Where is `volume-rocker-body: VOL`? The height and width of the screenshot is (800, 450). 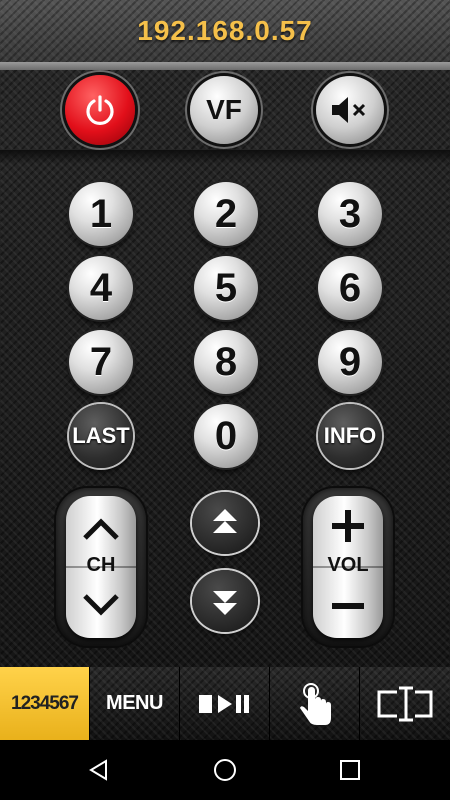
volume-rocker-body: VOL is located at coordinates (348, 567).